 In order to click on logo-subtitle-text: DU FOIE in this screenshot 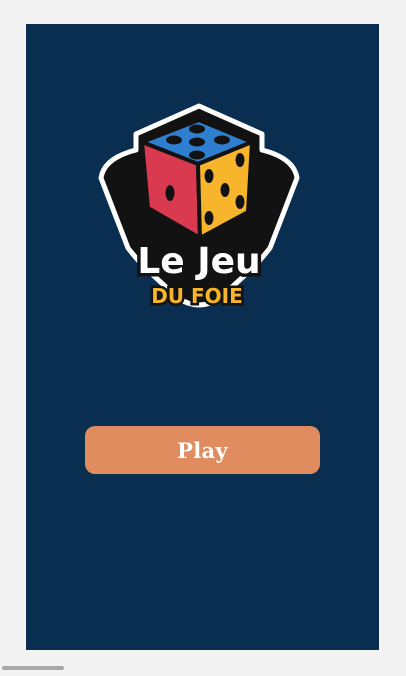, I will do `click(197, 296)`.